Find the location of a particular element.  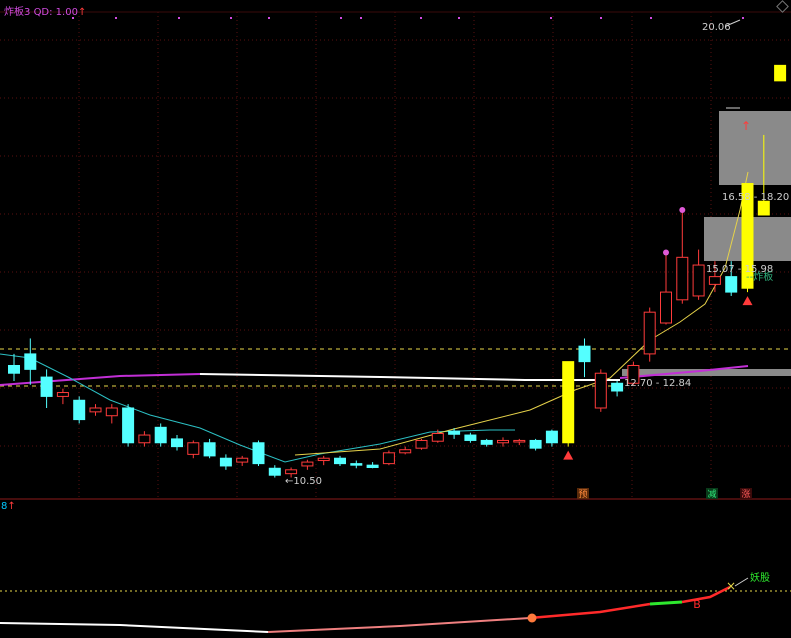

sub-label-yaogu: 妖股 is located at coordinates (760, 577).